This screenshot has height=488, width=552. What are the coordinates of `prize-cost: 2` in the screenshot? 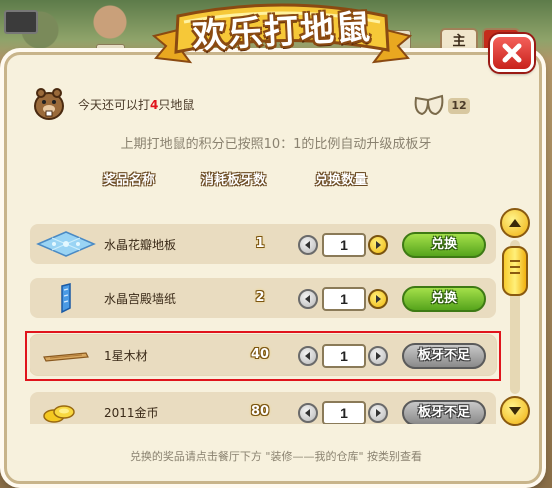 It's located at (260, 297).